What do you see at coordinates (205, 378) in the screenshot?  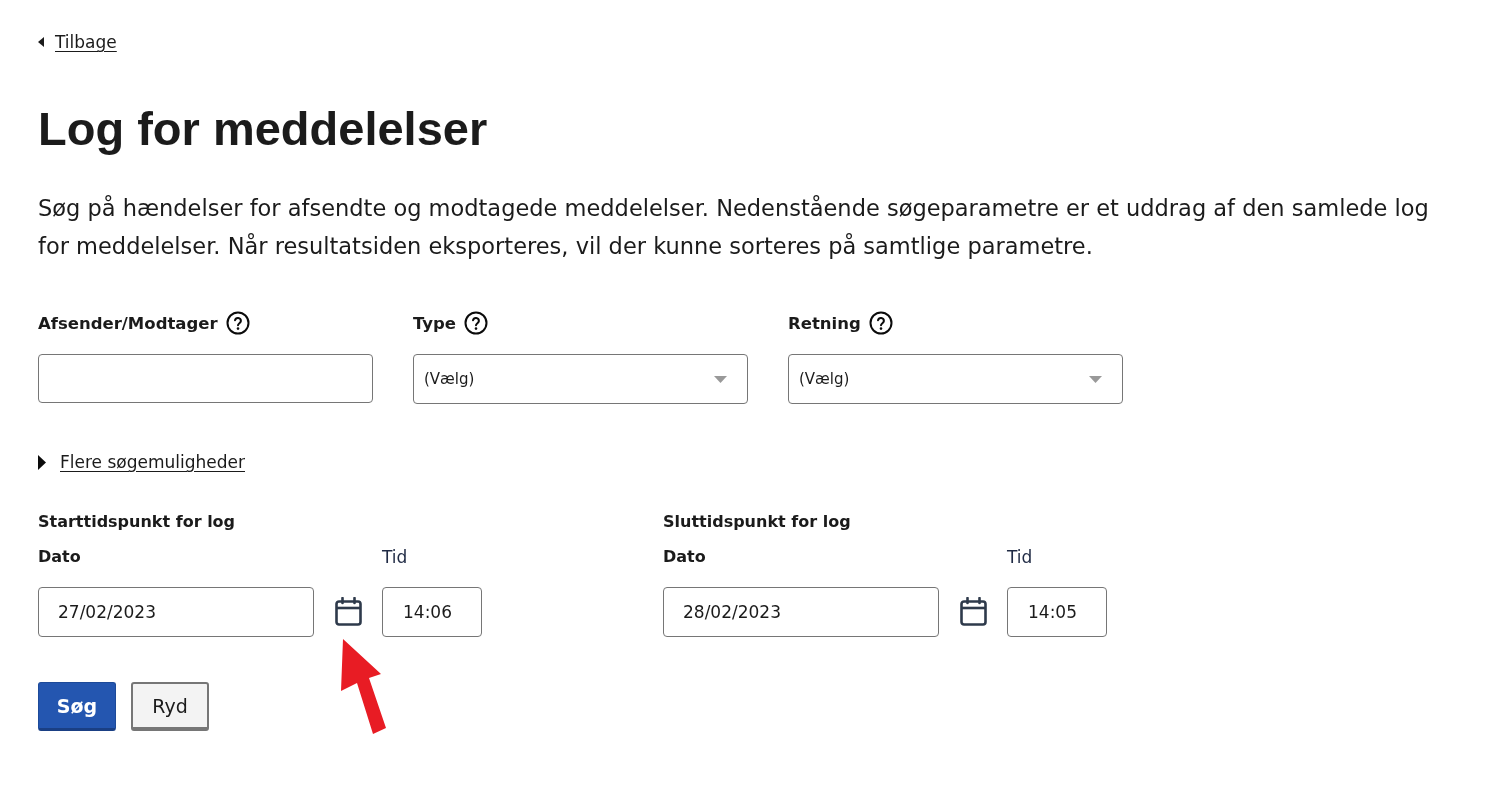 I see `text-input-field` at bounding box center [205, 378].